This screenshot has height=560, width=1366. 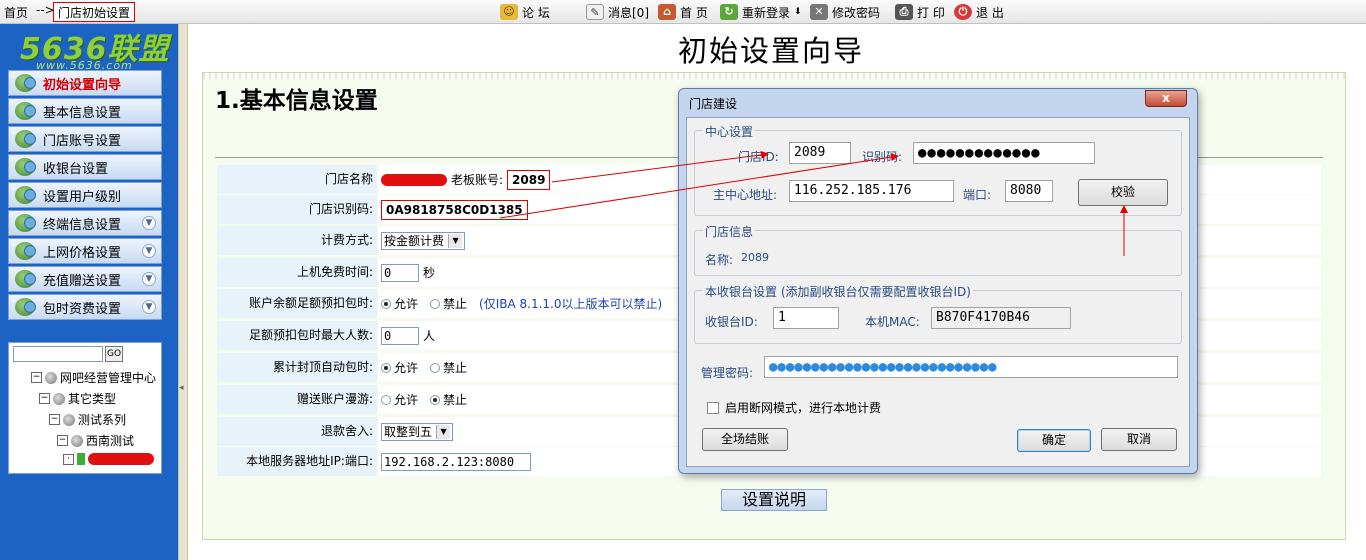 I want to click on auto-cap-forbid-radio: 禁止, so click(x=448, y=367).